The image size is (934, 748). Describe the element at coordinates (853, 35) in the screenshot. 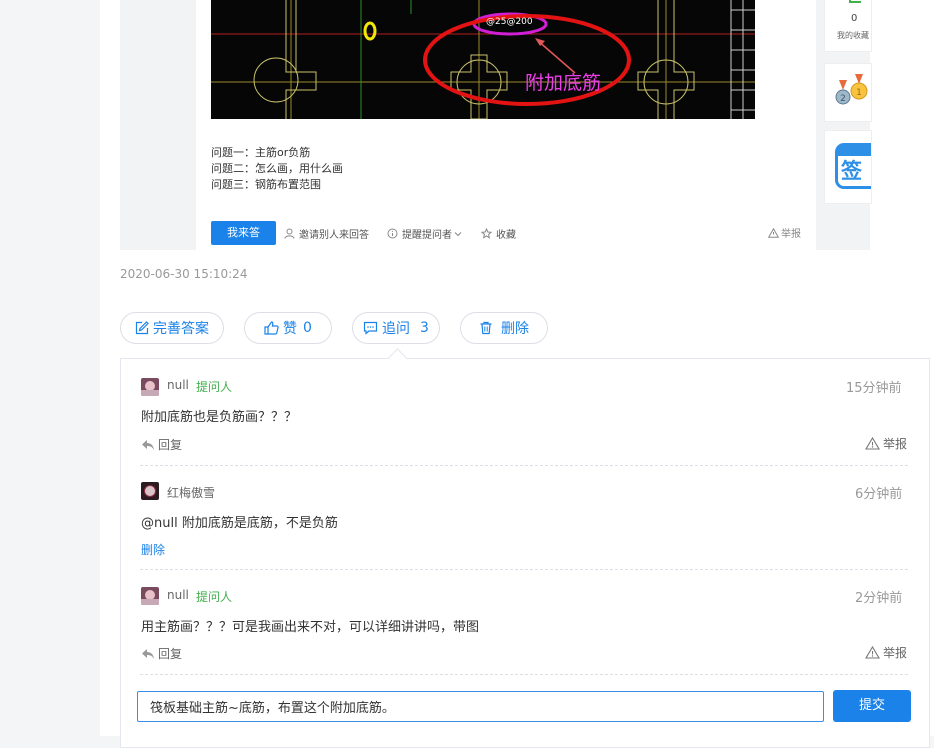

I see `favorites-label: 我的收藏` at that location.